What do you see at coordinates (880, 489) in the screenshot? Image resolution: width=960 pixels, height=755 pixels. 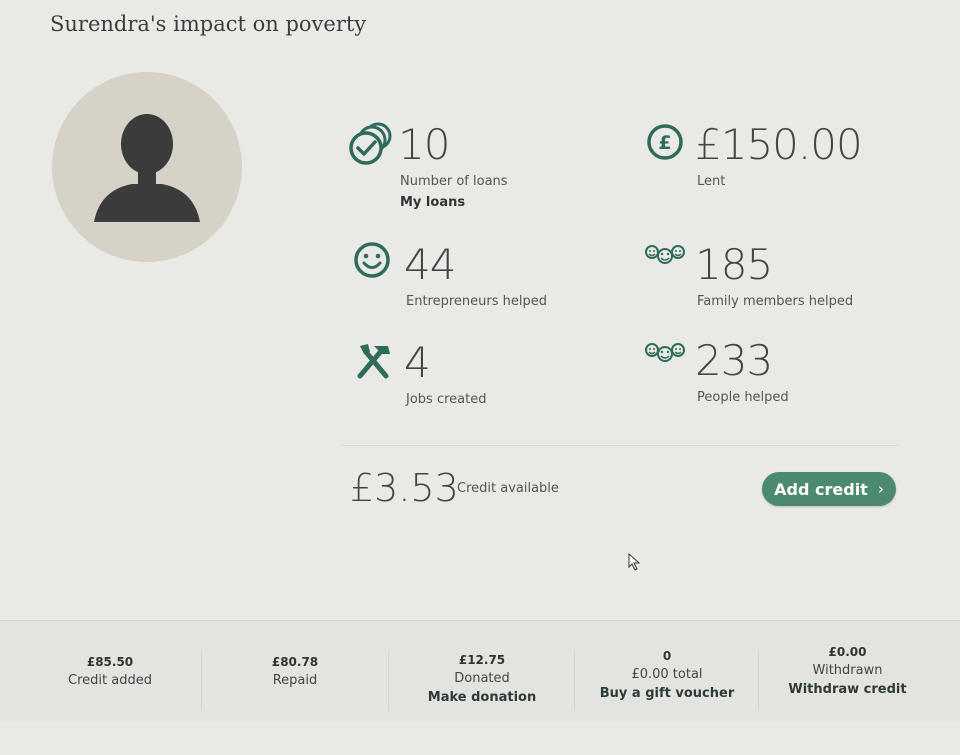 I see `chevron-right-icon: ›` at bounding box center [880, 489].